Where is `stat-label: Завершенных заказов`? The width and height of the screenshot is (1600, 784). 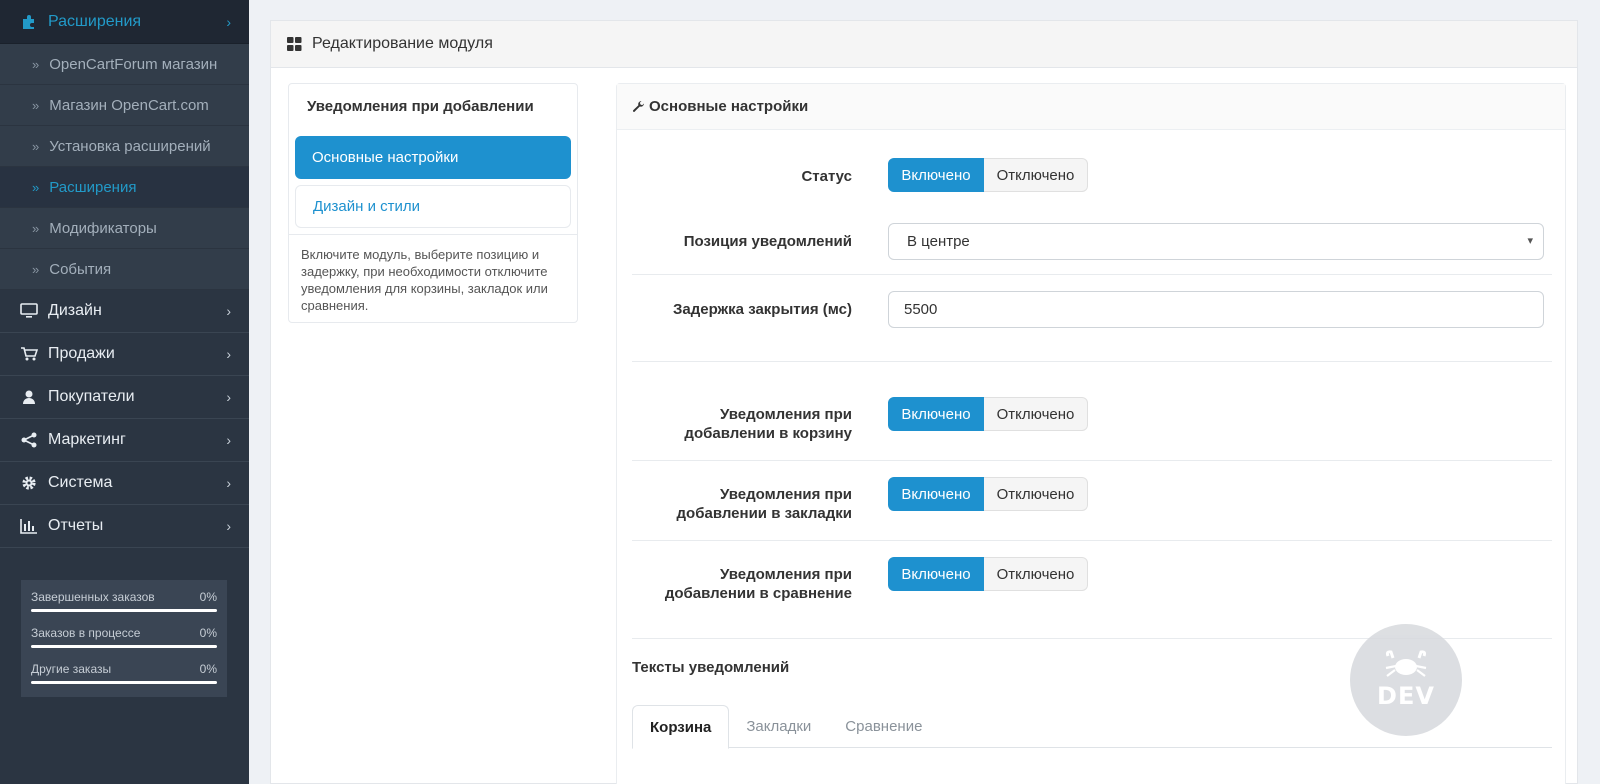 stat-label: Завершенных заказов is located at coordinates (93, 597).